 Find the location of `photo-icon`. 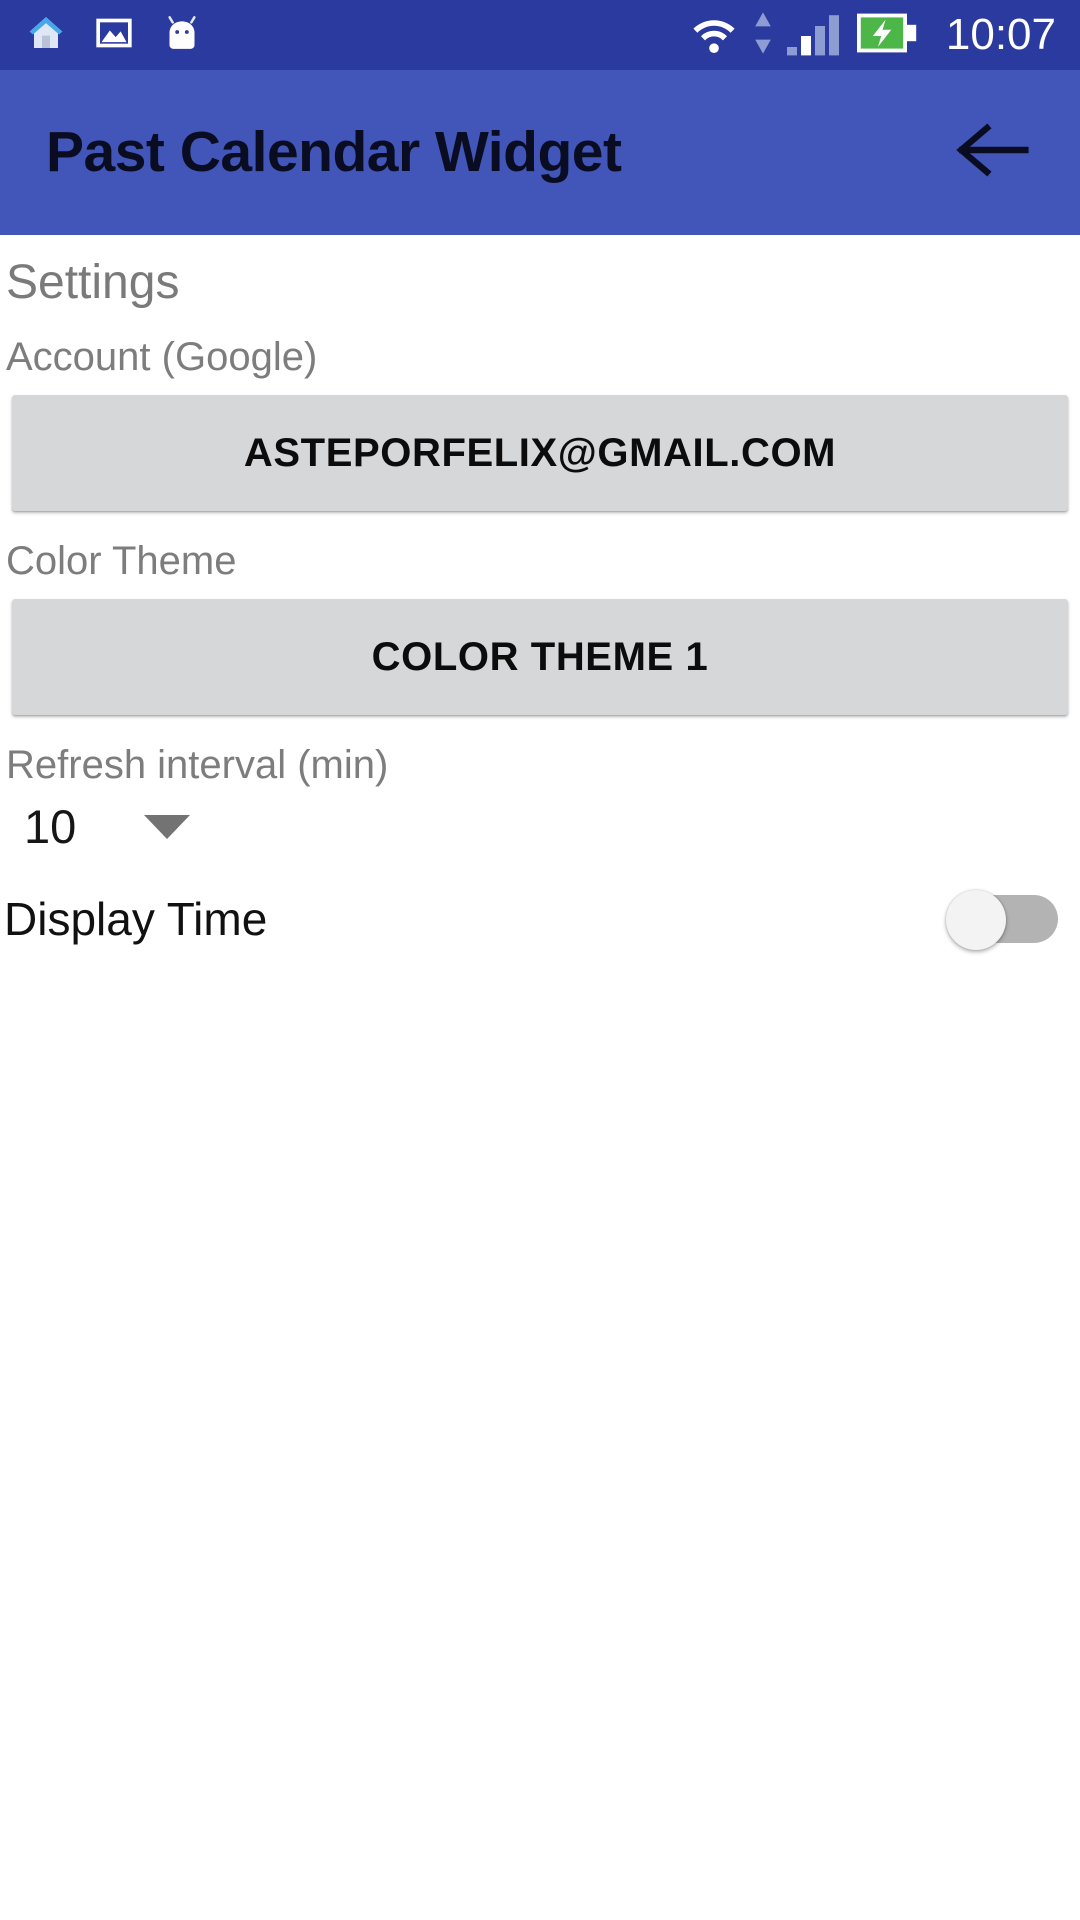

photo-icon is located at coordinates (114, 35).